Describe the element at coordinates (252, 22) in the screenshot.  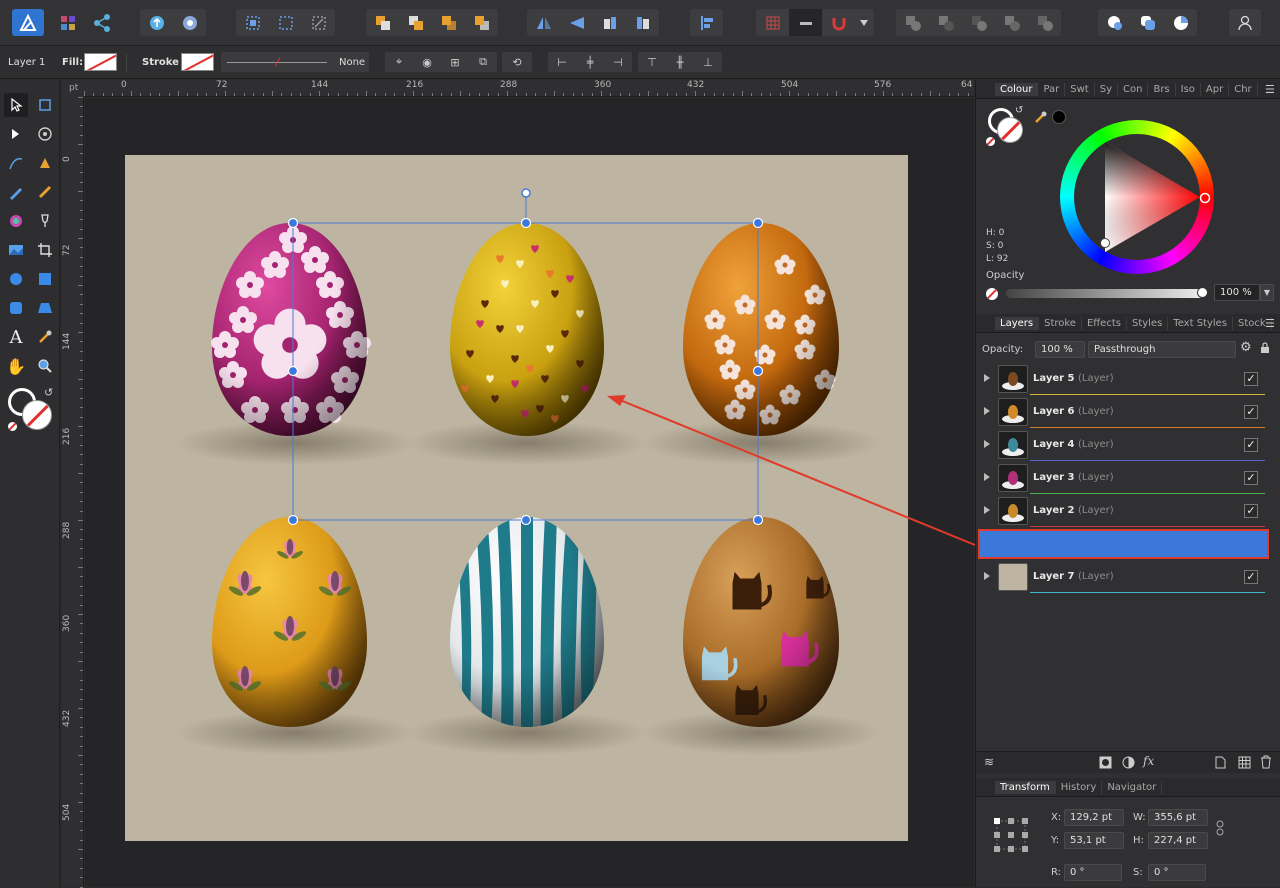
I see `select-all-icon` at that location.